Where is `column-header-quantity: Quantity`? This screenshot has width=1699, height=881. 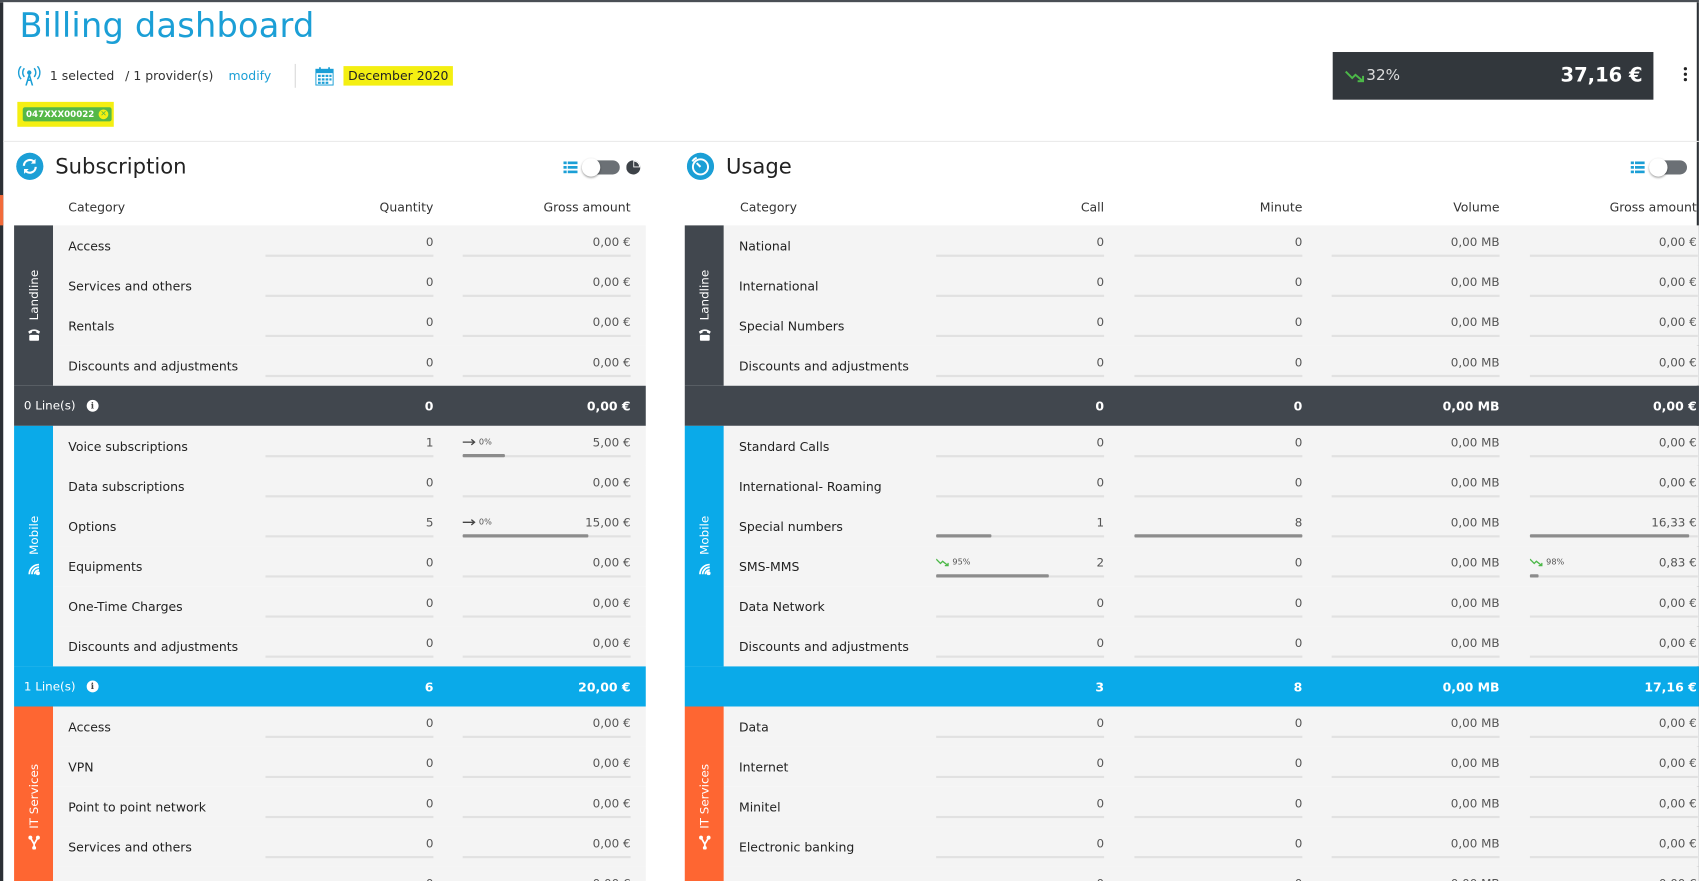
column-header-quantity: Quantity is located at coordinates (406, 207).